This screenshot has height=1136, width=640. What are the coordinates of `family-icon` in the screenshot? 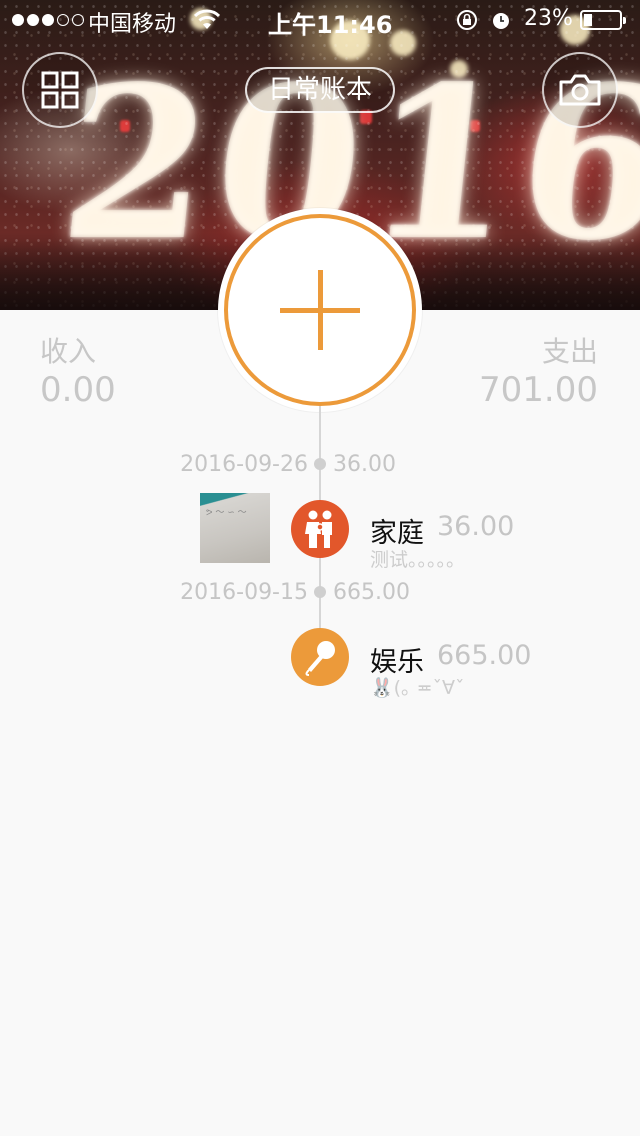 It's located at (320, 529).